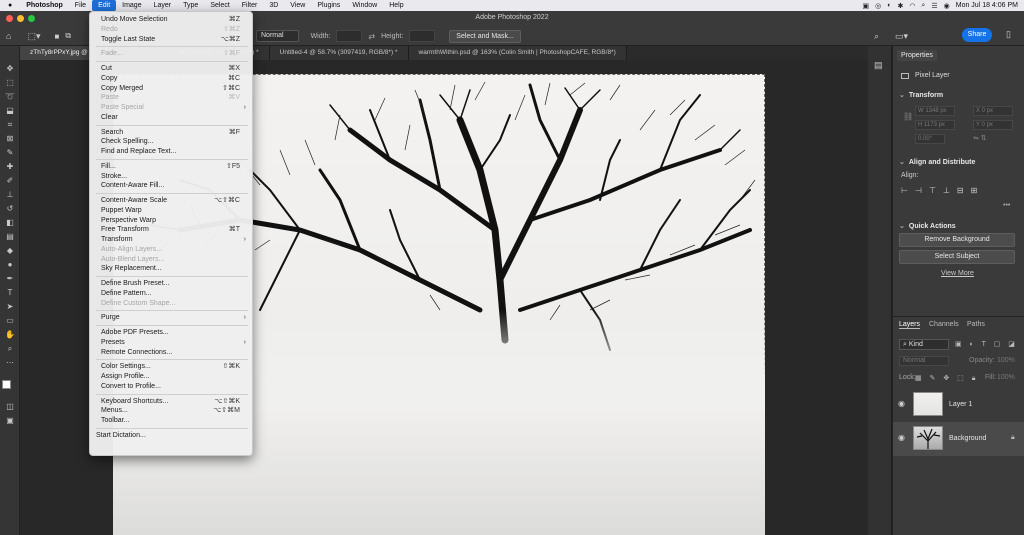  What do you see at coordinates (172, 69) in the screenshot?
I see `menu-item-cut: Cut ⌘X` at bounding box center [172, 69].